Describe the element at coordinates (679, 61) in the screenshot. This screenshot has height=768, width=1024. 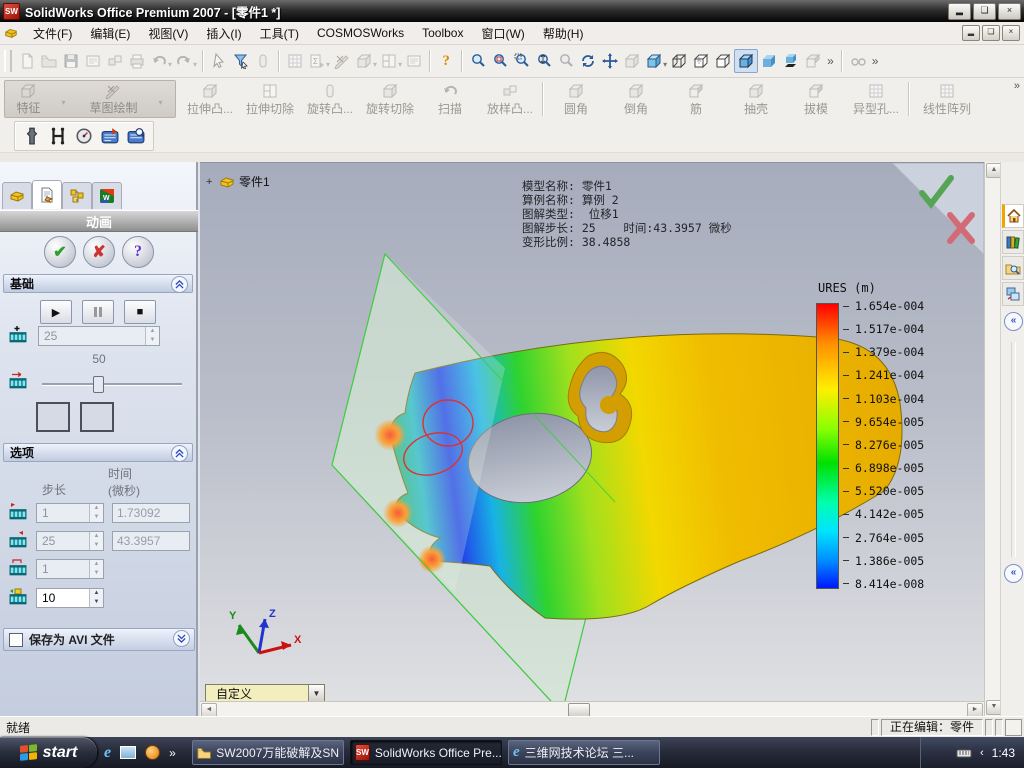
I see `wireframe-icon` at that location.